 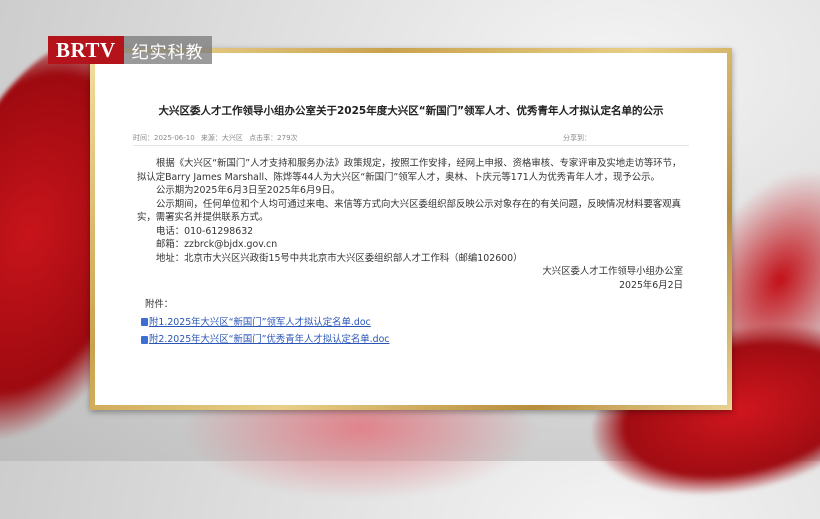 I want to click on channel-name: 纪实科教, so click(x=167, y=50).